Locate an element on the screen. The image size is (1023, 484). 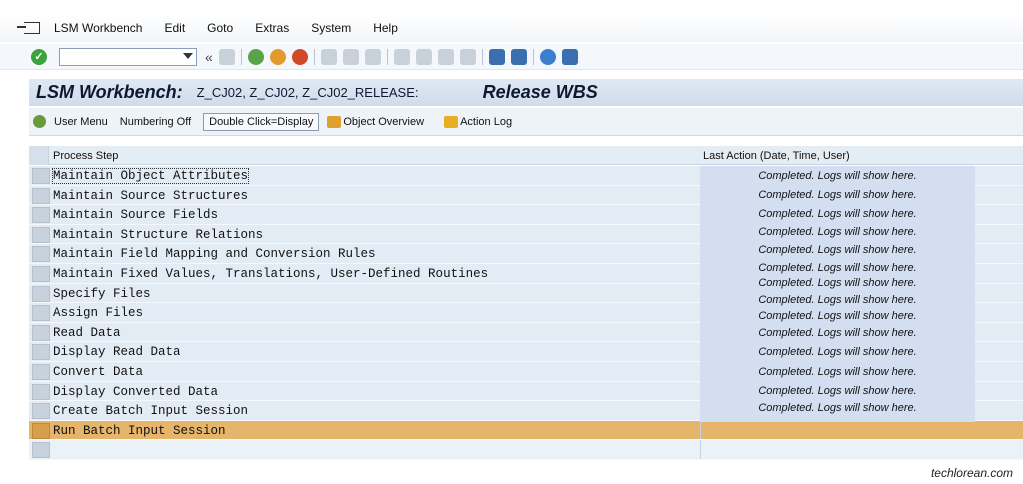
find-next-icon is located at coordinates (372, 56).